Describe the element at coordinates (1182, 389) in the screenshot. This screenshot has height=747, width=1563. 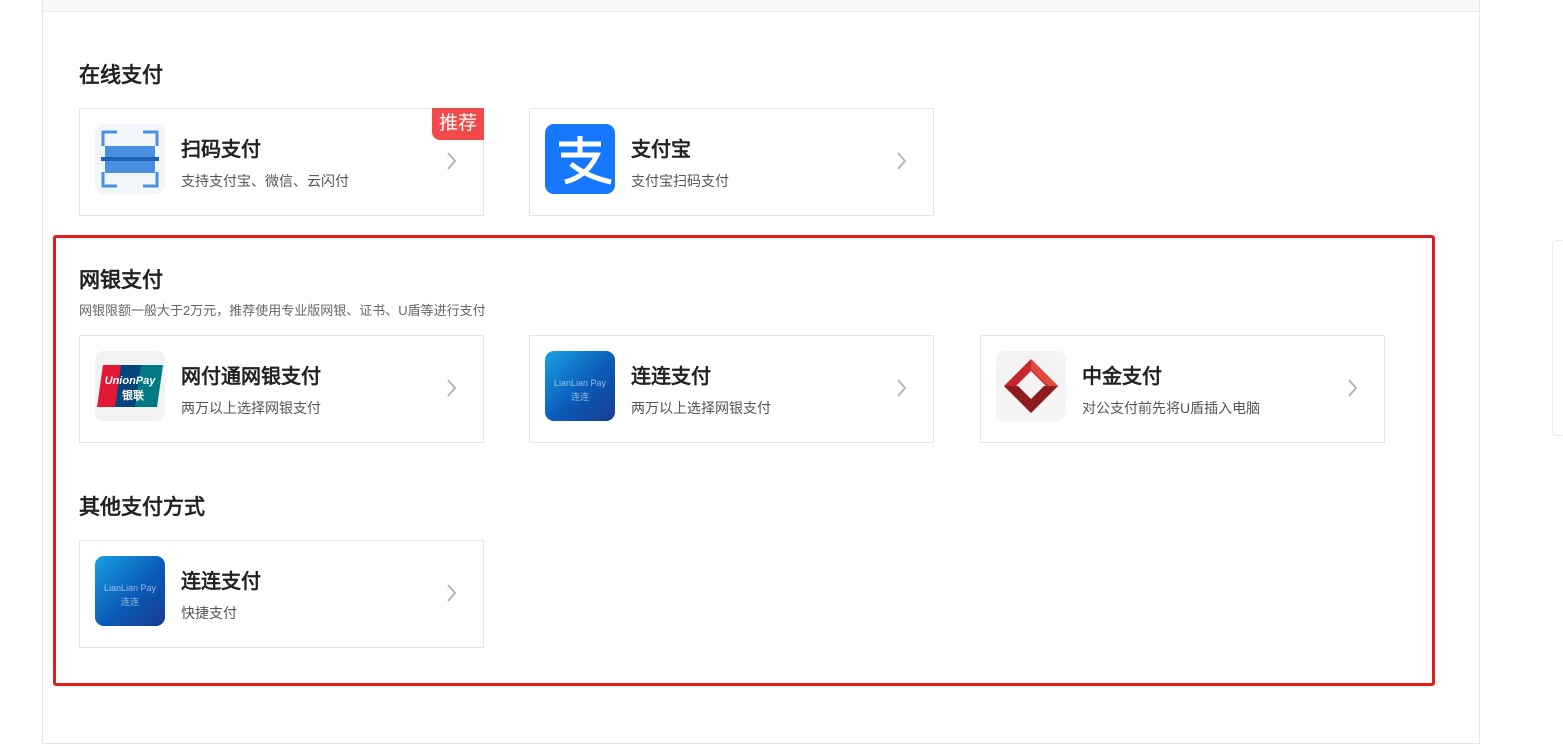
I see `cicc-card: 中金支付 对公支付前先将U盾插入电脑` at that location.